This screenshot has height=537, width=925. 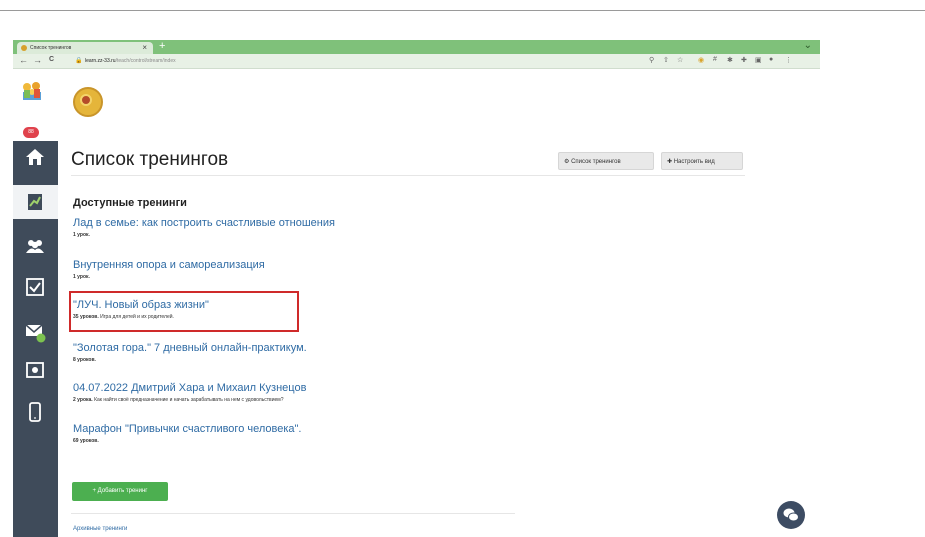 I want to click on page-title: Список тренингов, so click(x=150, y=159).